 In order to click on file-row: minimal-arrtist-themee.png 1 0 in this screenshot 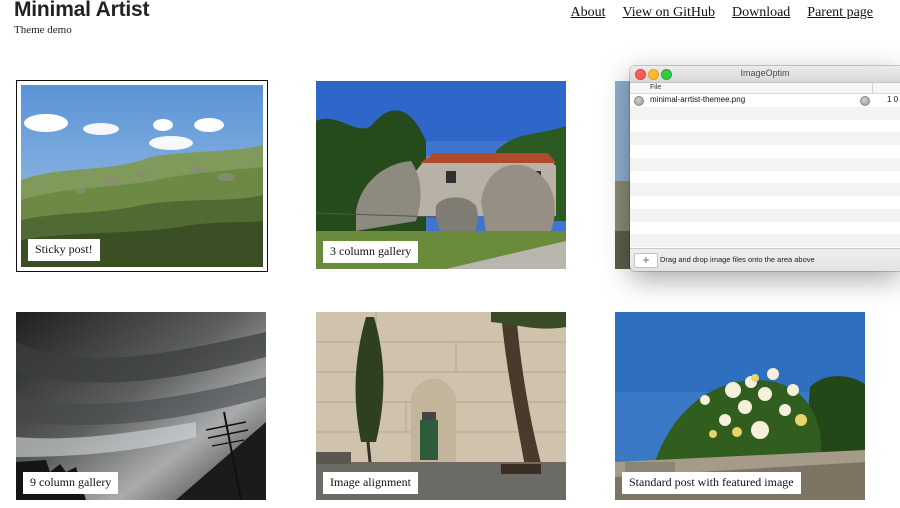, I will do `click(765, 100)`.